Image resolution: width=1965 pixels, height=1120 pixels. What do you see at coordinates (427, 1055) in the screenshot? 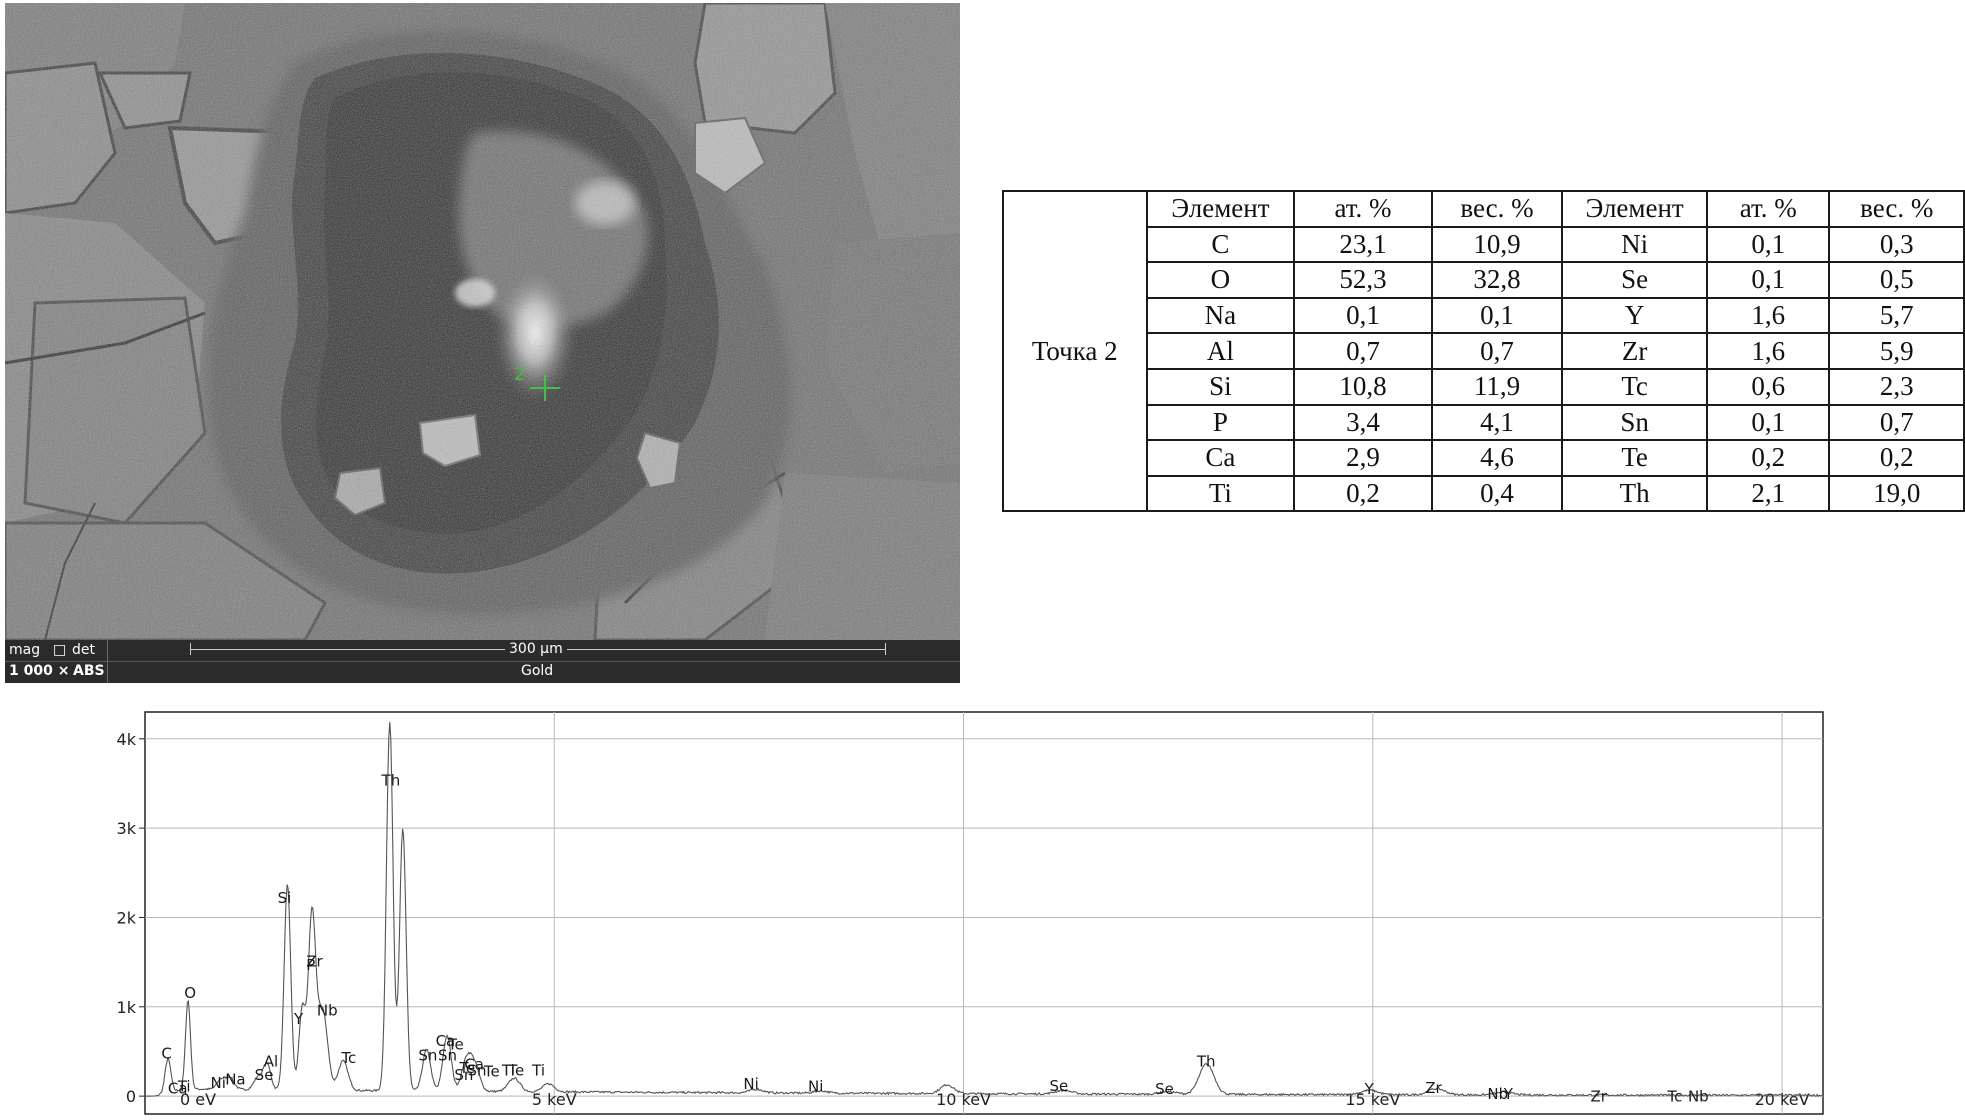
I see `peak-label: Sn` at bounding box center [427, 1055].